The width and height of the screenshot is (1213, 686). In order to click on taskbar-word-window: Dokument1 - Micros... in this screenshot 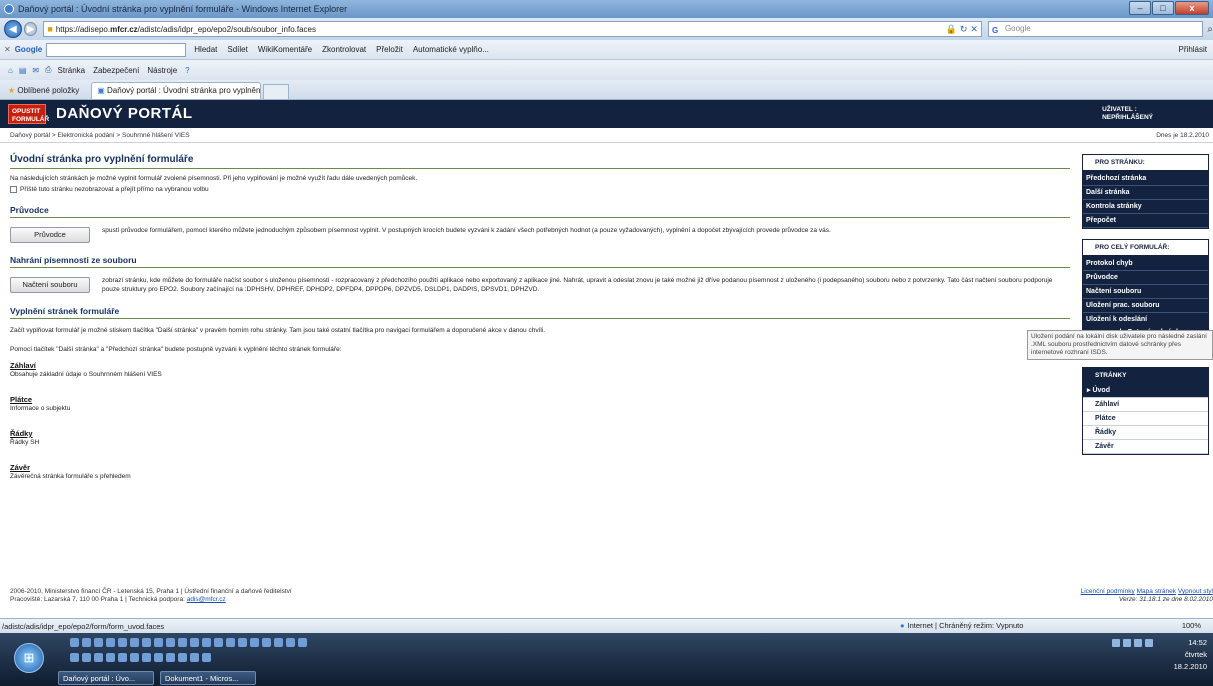, I will do `click(208, 678)`.